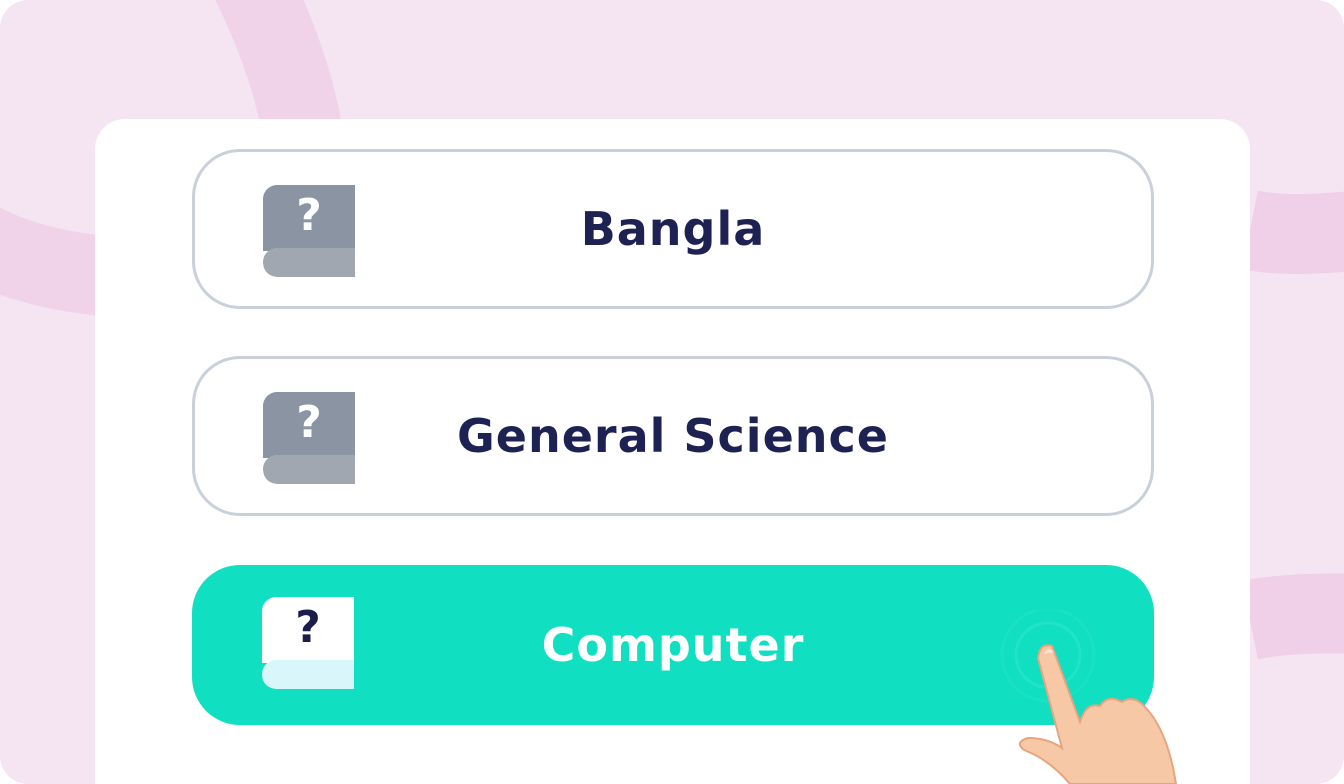 This screenshot has width=1344, height=784. I want to click on option-bangla: ? Bangla, so click(673, 229).